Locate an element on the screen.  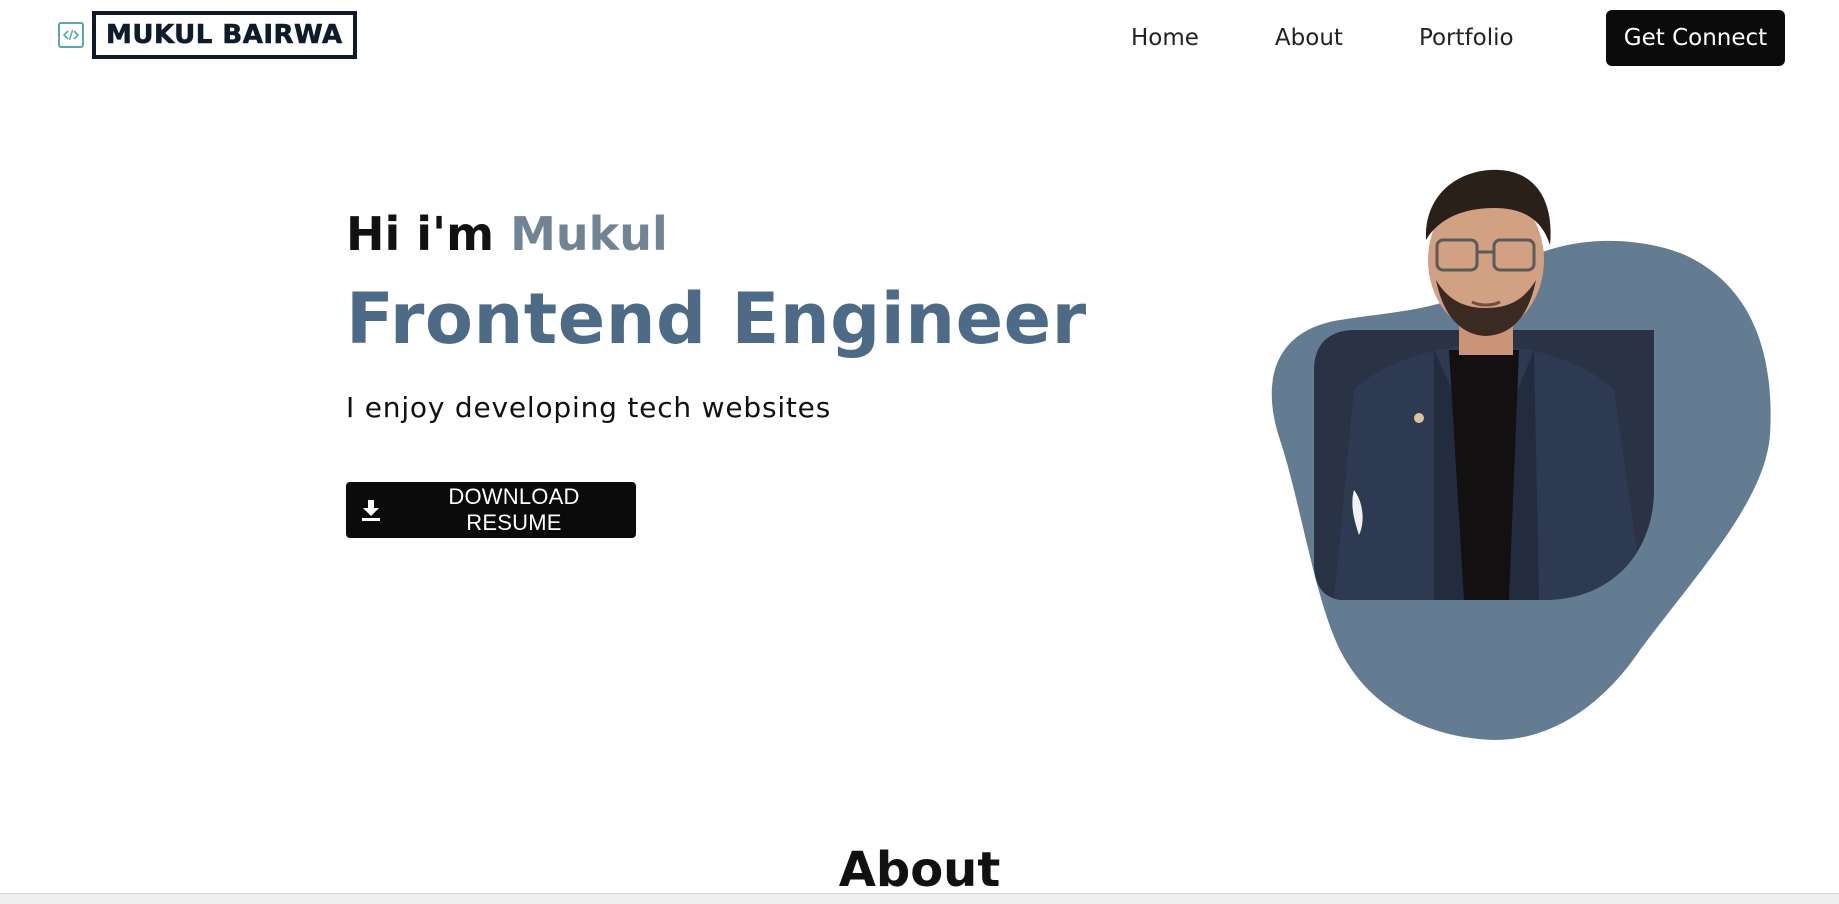
greeting-name: Mukul is located at coordinates (589, 234).